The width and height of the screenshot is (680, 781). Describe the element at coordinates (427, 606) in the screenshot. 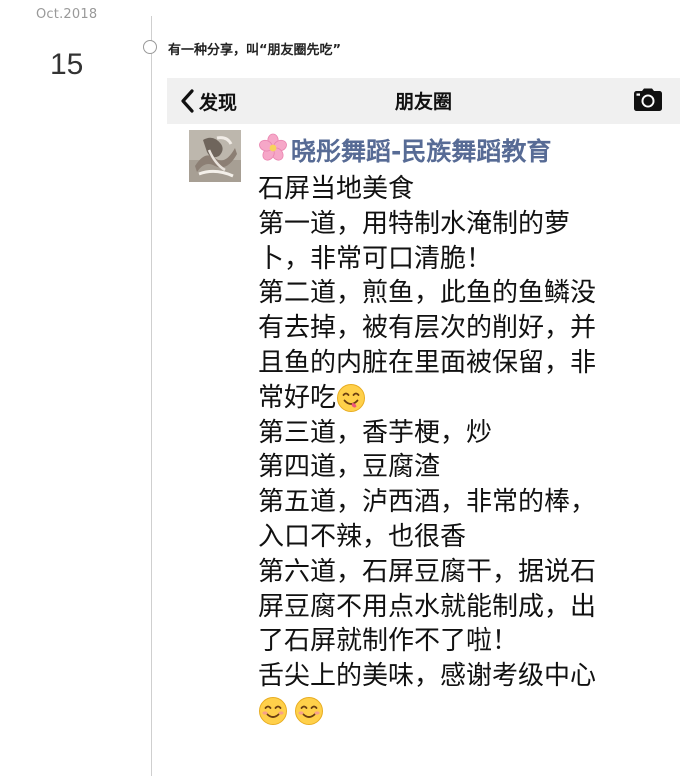

I see `content-line: 屏豆腐不用点水就能制成，出` at that location.